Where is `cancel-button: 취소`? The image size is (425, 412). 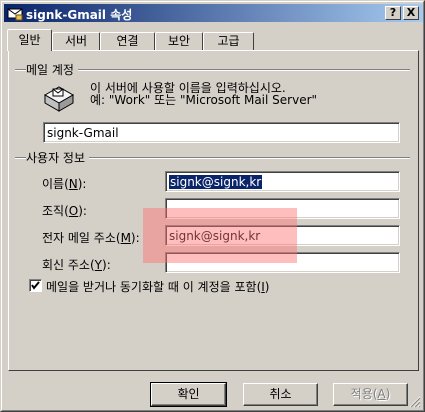
cancel-button: 취소 is located at coordinates (280, 394).